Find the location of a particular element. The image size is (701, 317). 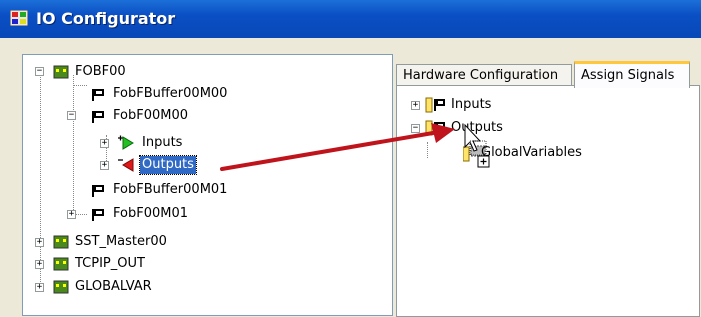

signal-label: Inputs is located at coordinates (471, 104).